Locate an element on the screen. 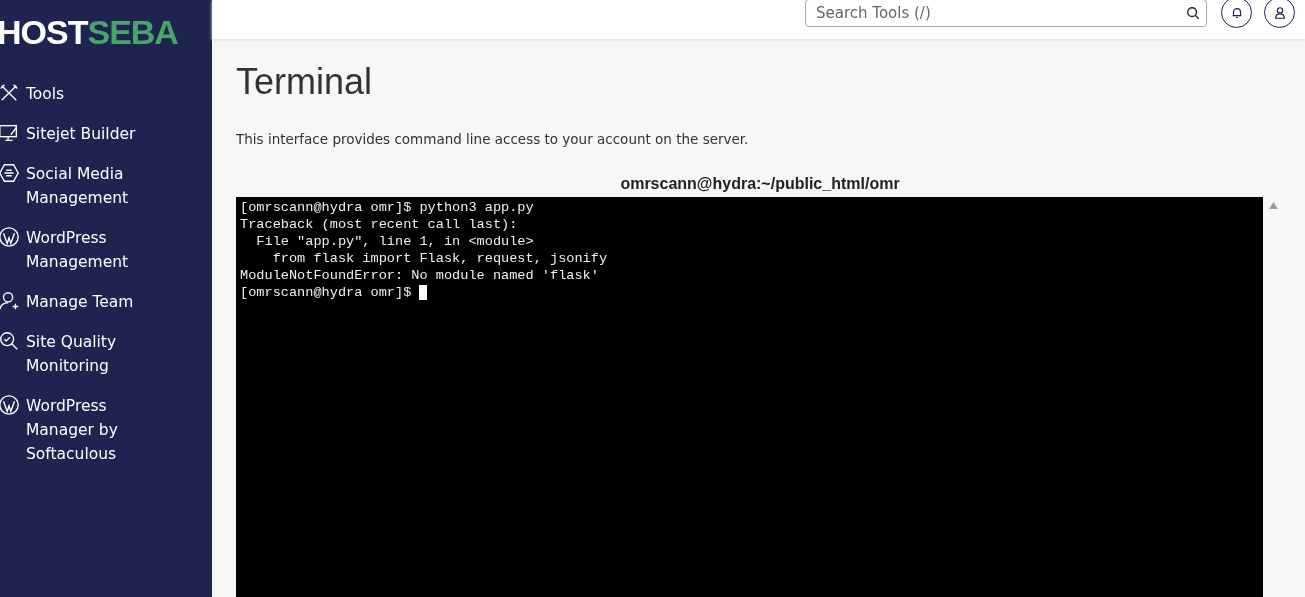  page-title: Terminal is located at coordinates (305, 82).